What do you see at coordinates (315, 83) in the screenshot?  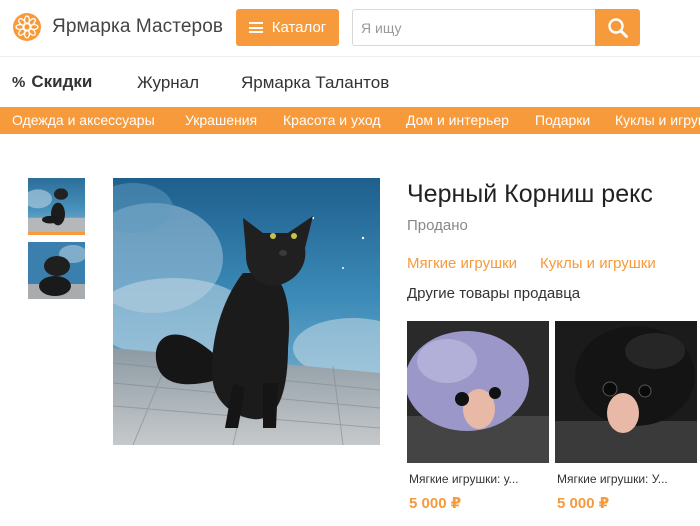 I see `nav-talents: Ярмарка Талантов` at bounding box center [315, 83].